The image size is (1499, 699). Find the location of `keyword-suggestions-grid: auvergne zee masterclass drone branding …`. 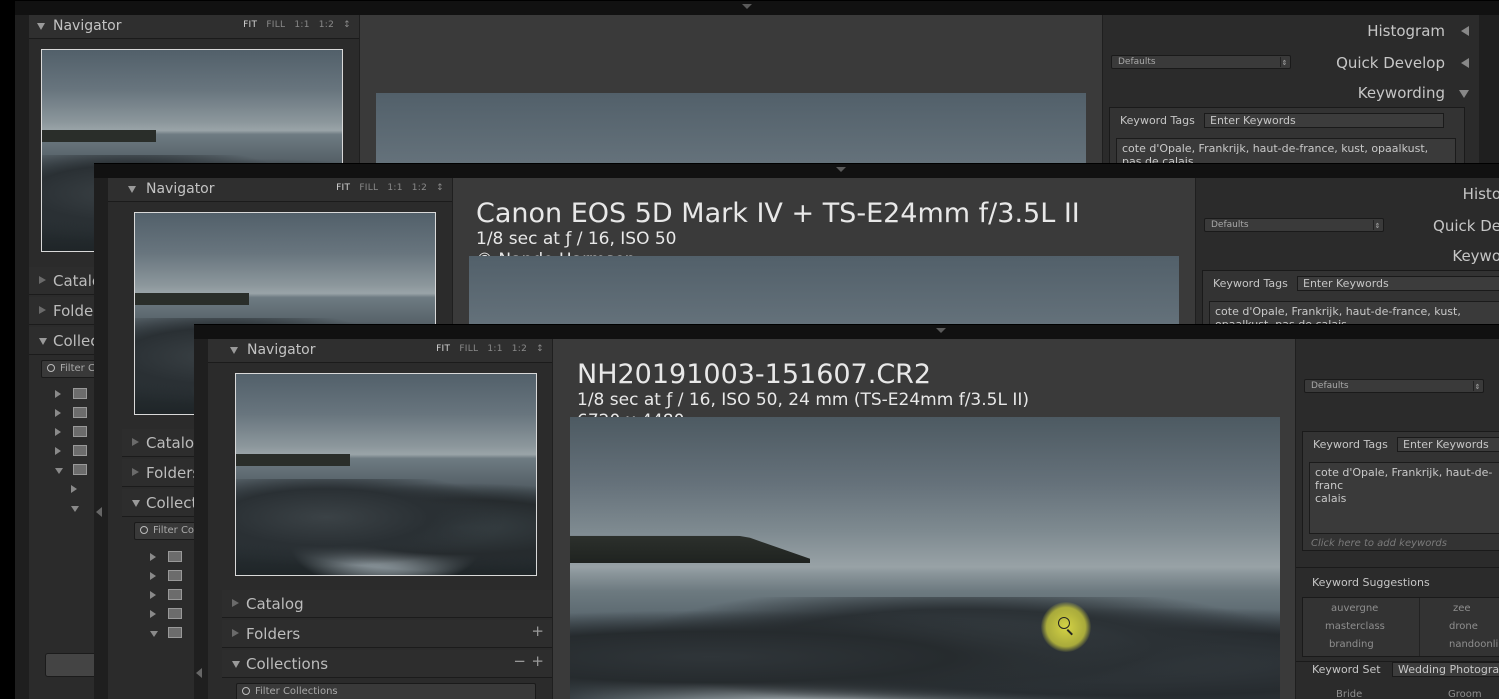

keyword-suggestions-grid: auvergne zee masterclass drone branding … is located at coordinates (1400, 627).